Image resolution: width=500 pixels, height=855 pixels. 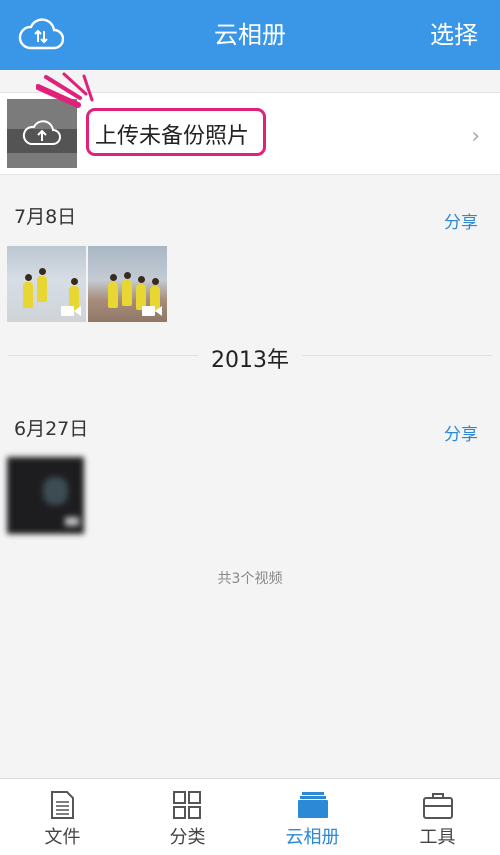 I want to click on date-label: 7月8日, so click(x=45, y=217).